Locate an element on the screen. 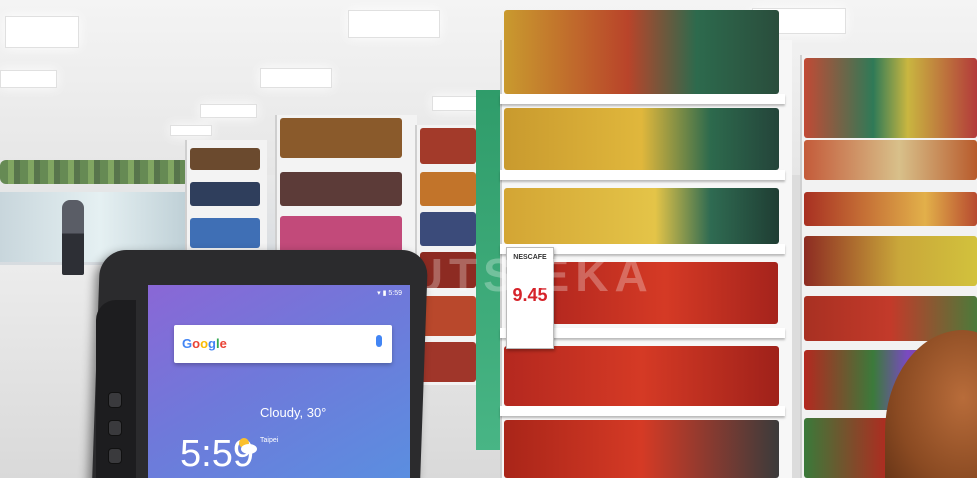 This screenshot has width=977, height=478. google-logo: Google is located at coordinates (204, 343).